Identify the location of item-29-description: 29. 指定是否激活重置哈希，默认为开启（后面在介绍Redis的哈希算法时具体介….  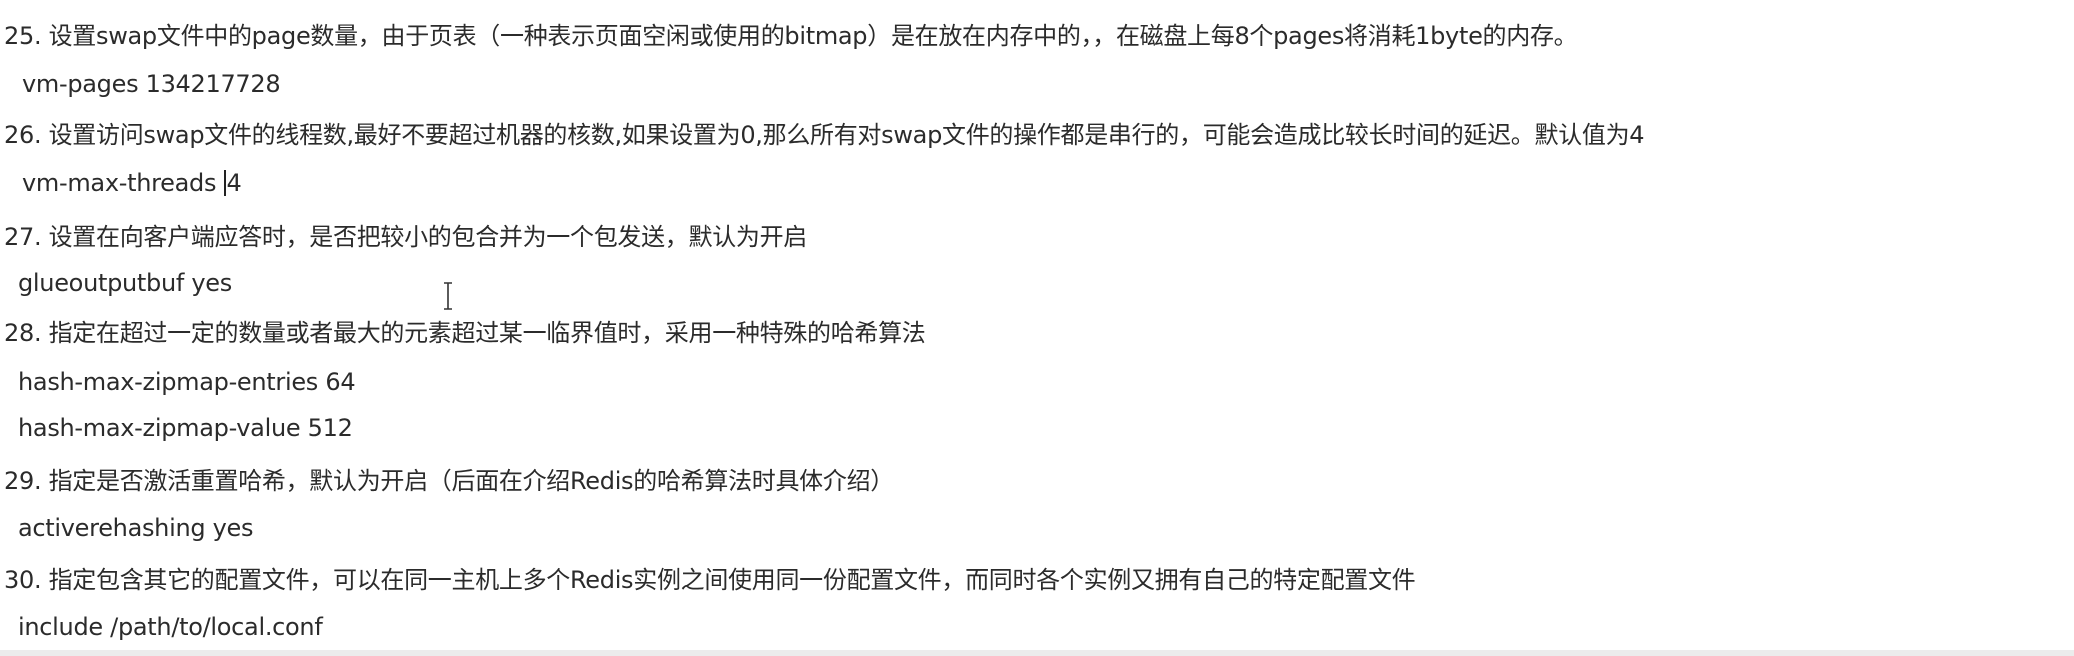
(449, 481).